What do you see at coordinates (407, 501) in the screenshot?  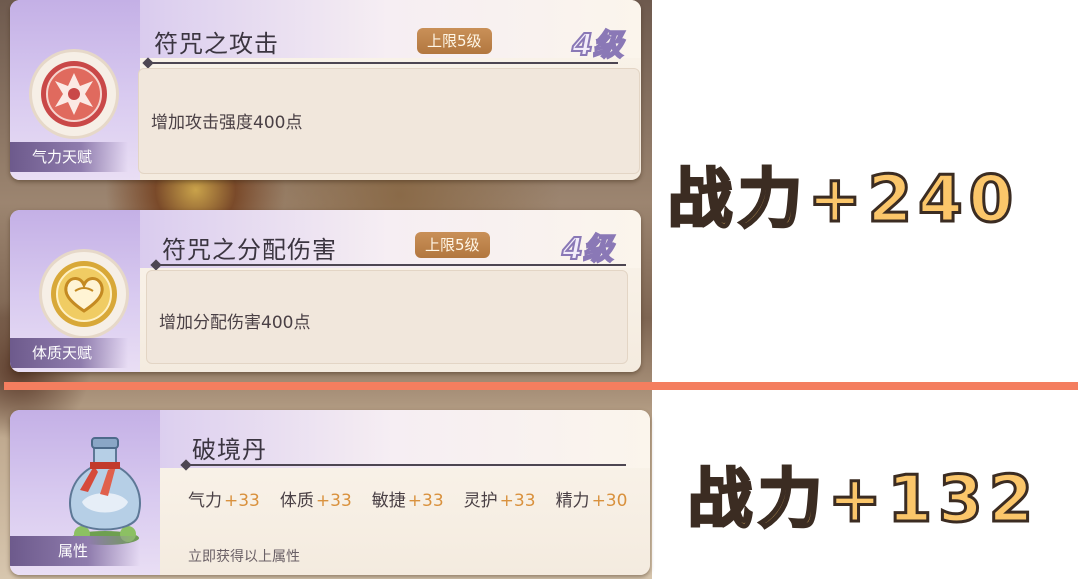 I see `stat-entry: 敏捷 +33` at bounding box center [407, 501].